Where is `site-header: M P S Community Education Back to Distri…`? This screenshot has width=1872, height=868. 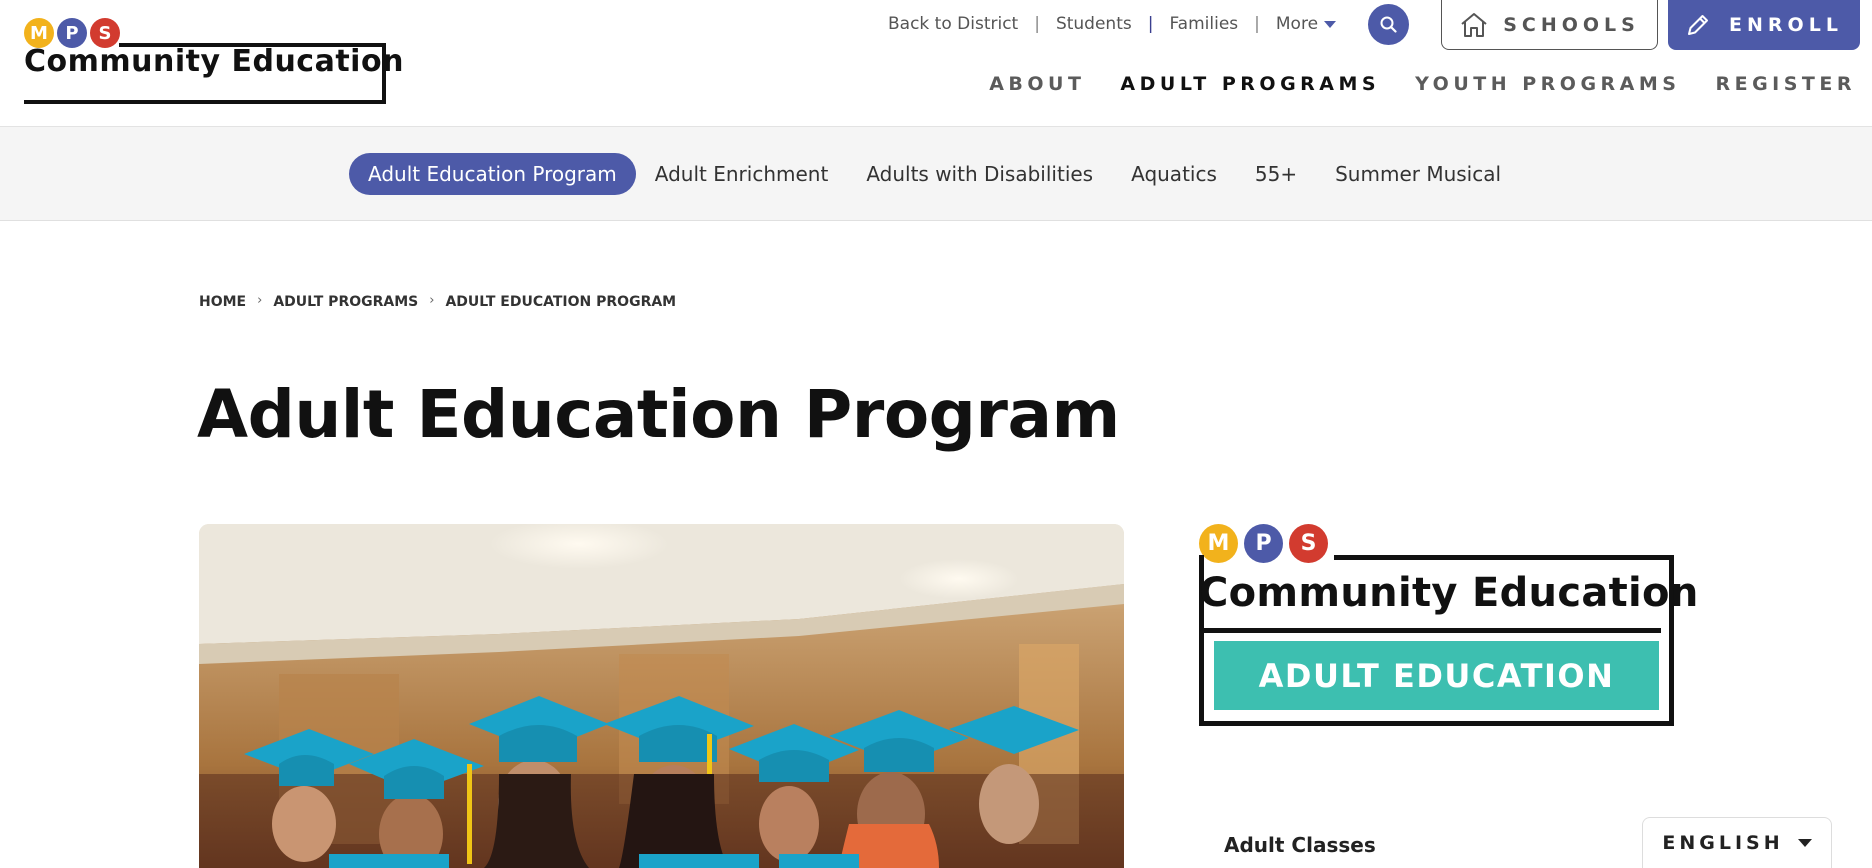
site-header: M P S Community Education Back to Distri… is located at coordinates (936, 63).